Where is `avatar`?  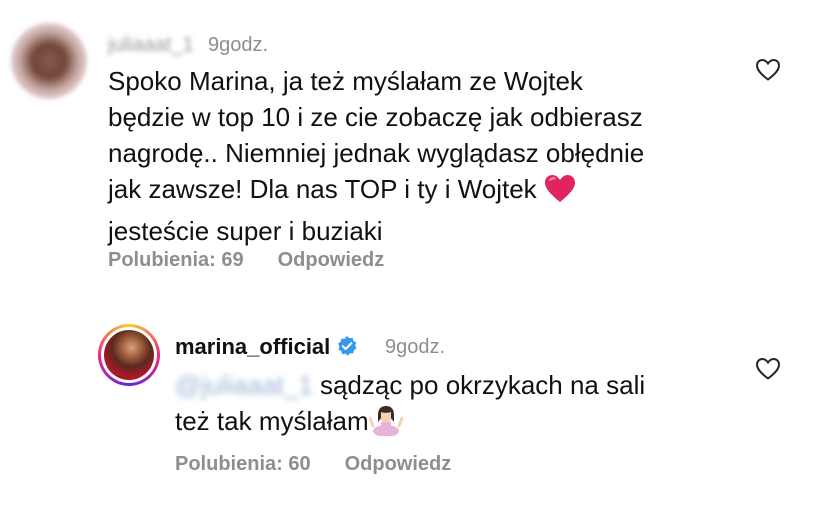
avatar is located at coordinates (129, 355).